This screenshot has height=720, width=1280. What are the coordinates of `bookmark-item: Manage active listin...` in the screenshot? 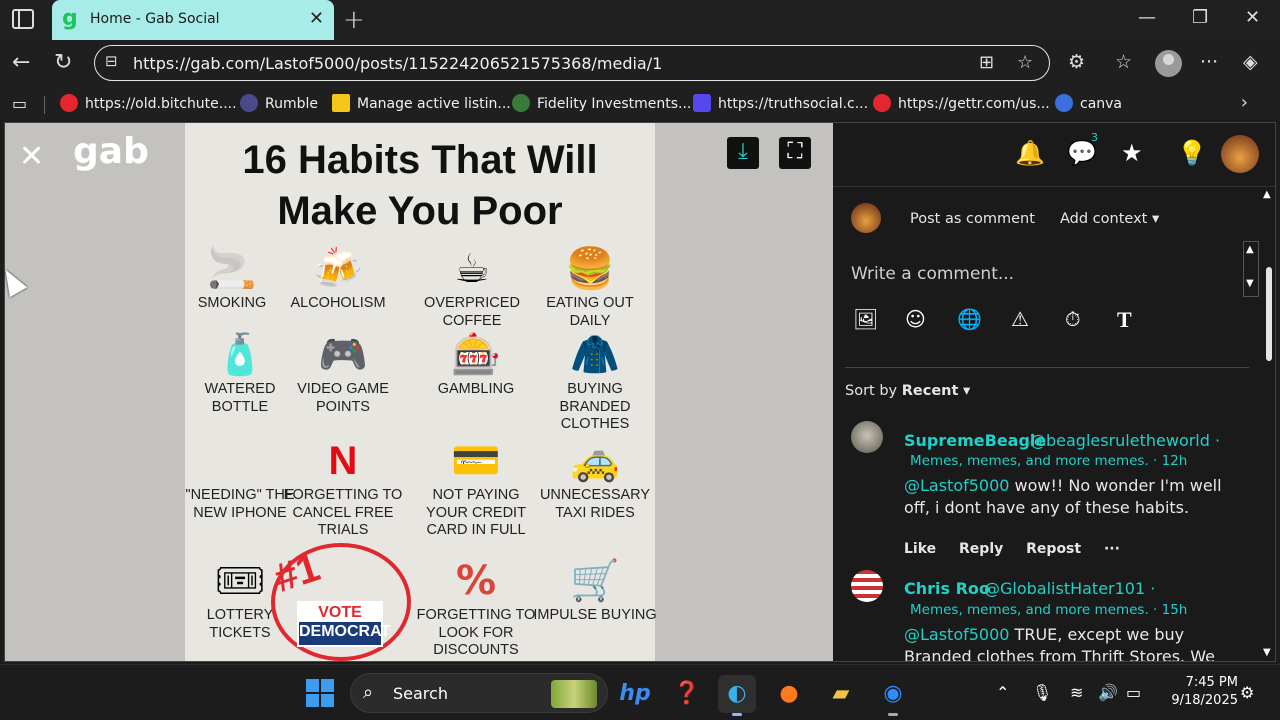 It's located at (421, 103).